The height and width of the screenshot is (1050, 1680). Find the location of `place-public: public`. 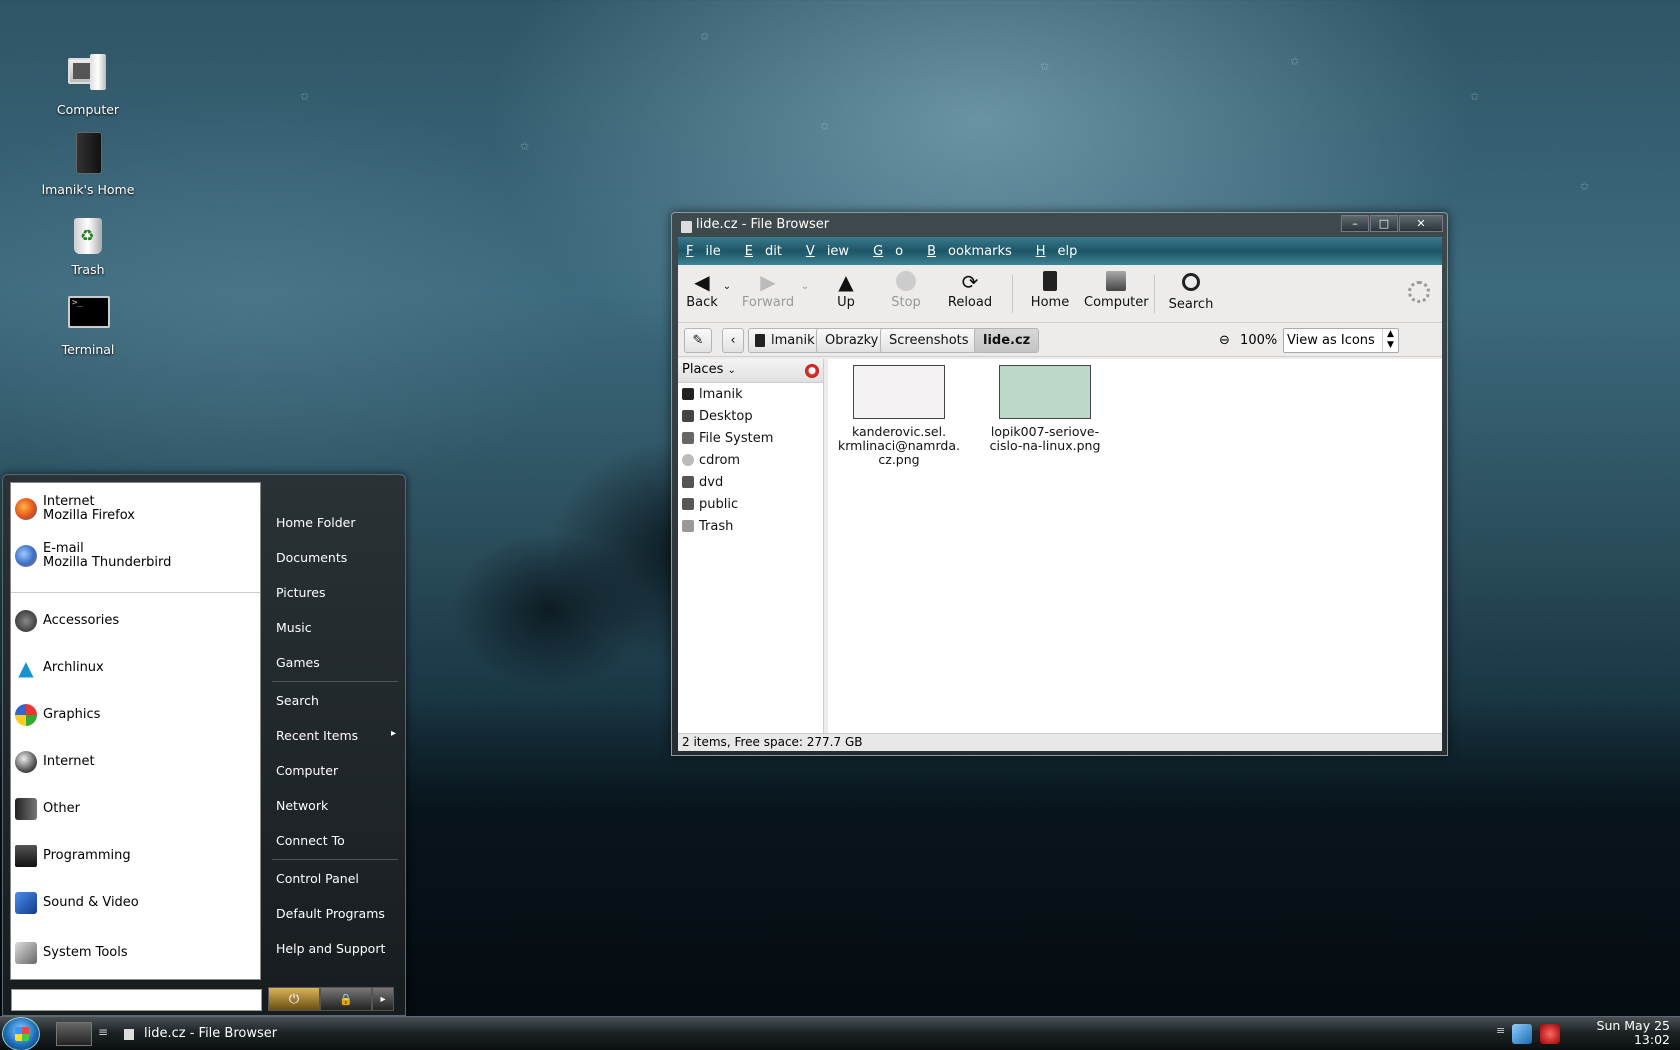

place-public: public is located at coordinates (750, 504).